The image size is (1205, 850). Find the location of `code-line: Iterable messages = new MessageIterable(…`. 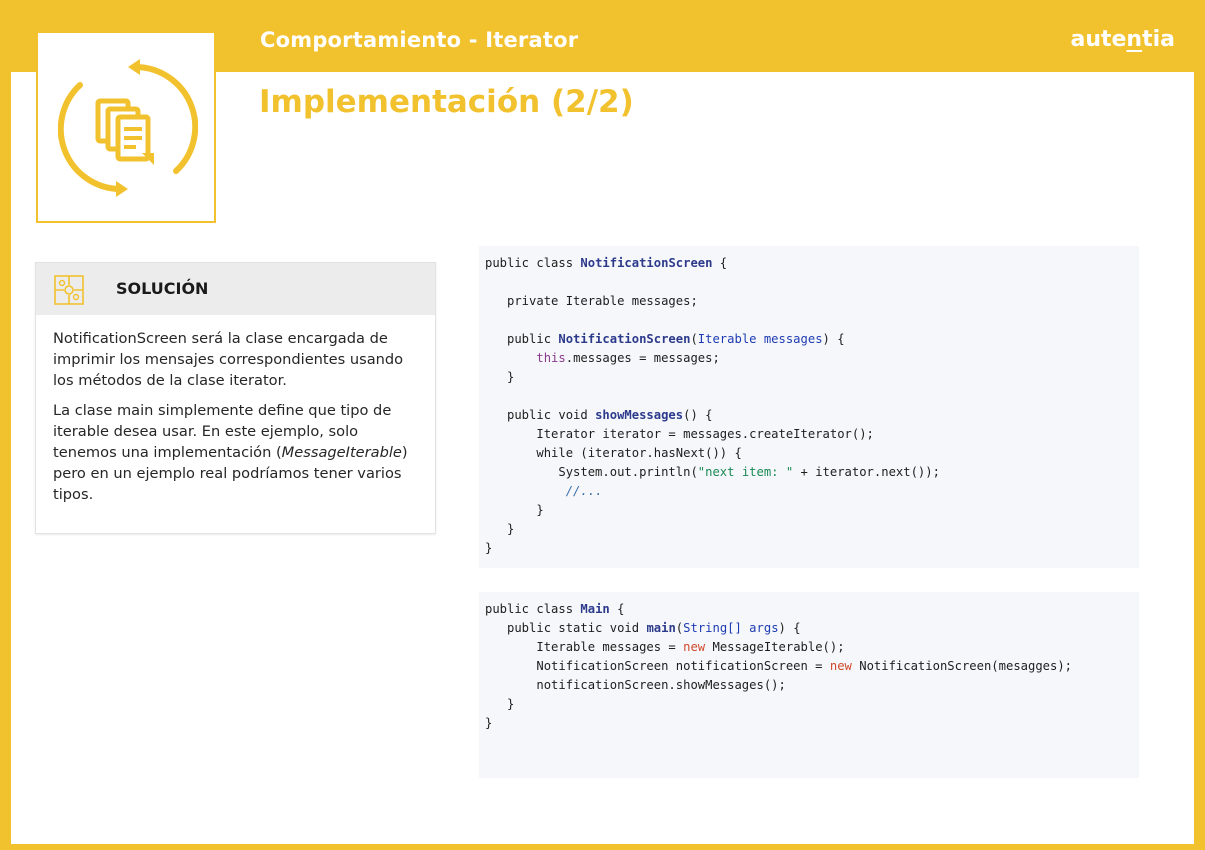

code-line: Iterable messages = new MessageIterable(… is located at coordinates (665, 647).